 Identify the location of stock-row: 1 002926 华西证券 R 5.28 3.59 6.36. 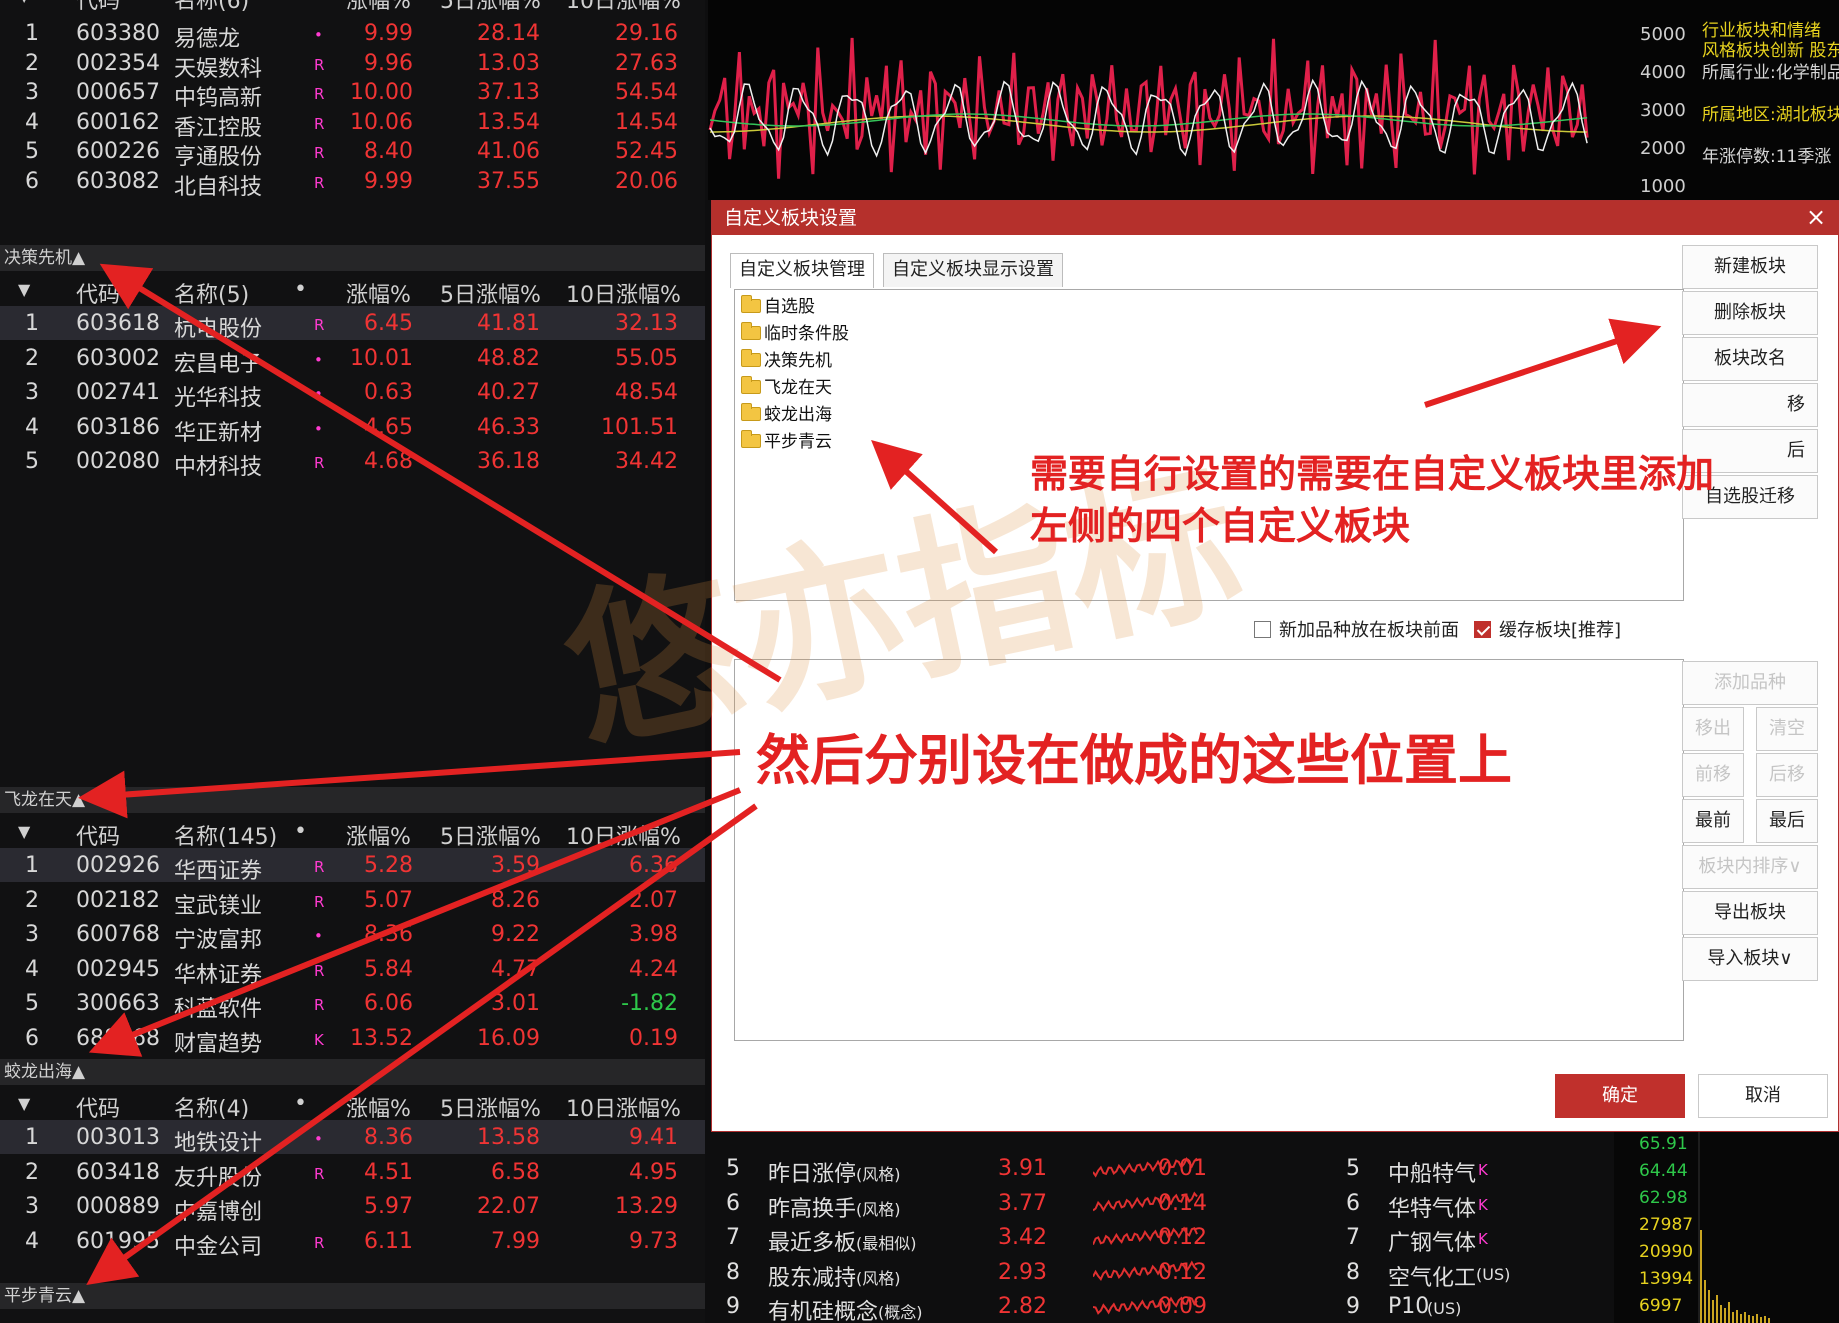
(352, 866).